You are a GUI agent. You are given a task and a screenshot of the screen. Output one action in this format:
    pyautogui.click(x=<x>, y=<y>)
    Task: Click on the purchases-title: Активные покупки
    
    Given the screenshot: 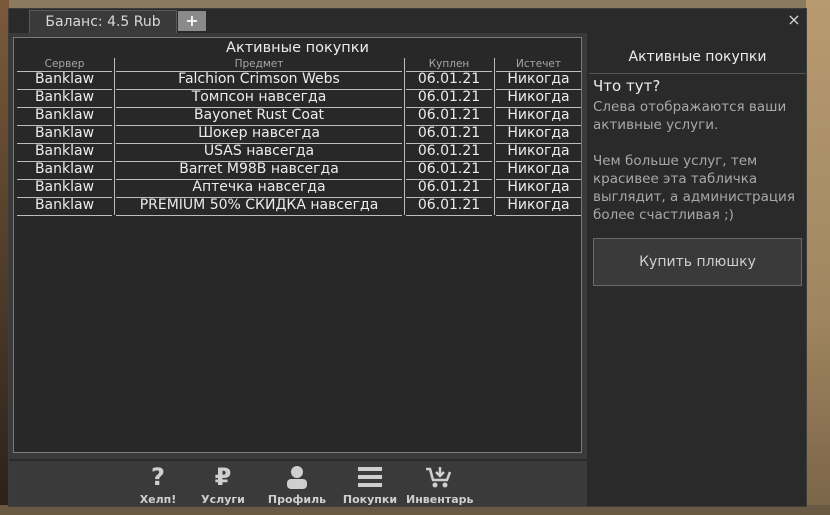 What is the action you would take?
    pyautogui.click(x=297, y=48)
    